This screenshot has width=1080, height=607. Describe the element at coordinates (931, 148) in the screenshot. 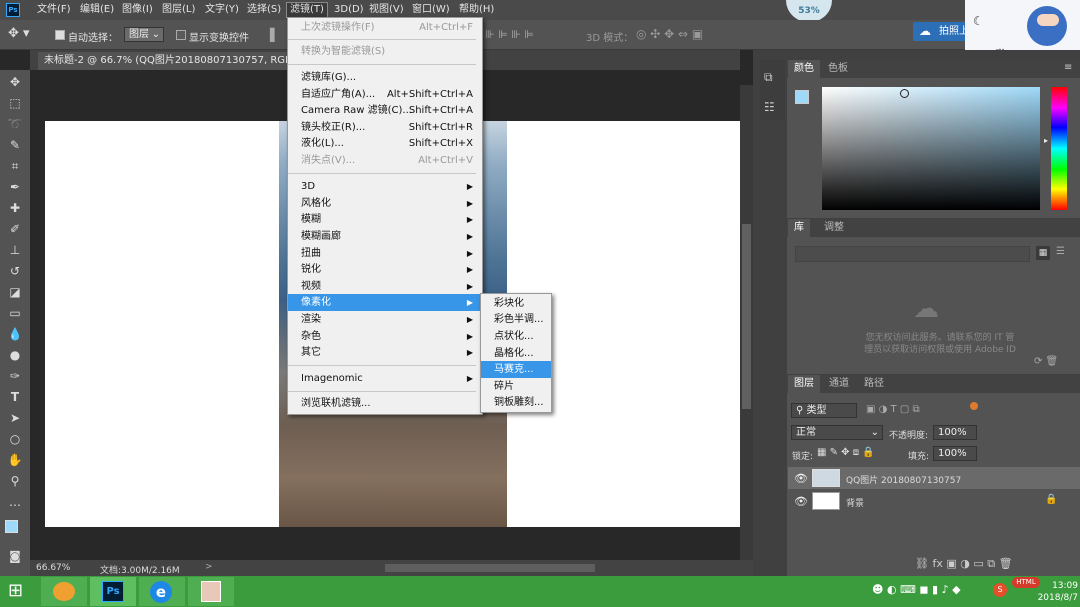

I see `color-picker-field` at that location.